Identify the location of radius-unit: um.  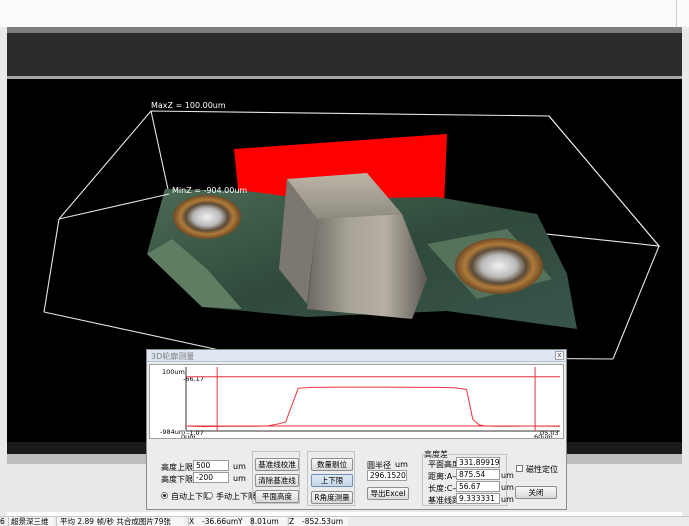
(401, 464).